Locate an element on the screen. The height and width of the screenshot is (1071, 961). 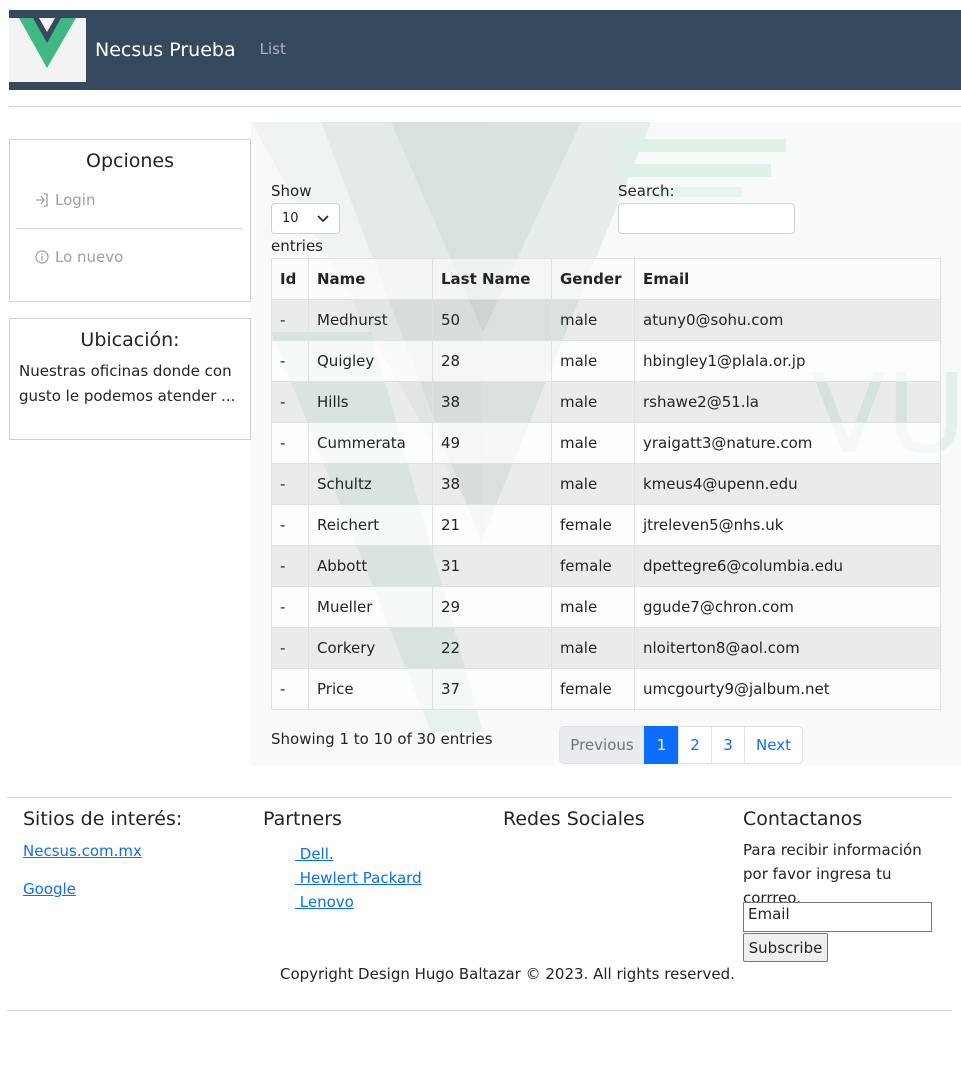
page-length-value: 10 is located at coordinates (290, 218).